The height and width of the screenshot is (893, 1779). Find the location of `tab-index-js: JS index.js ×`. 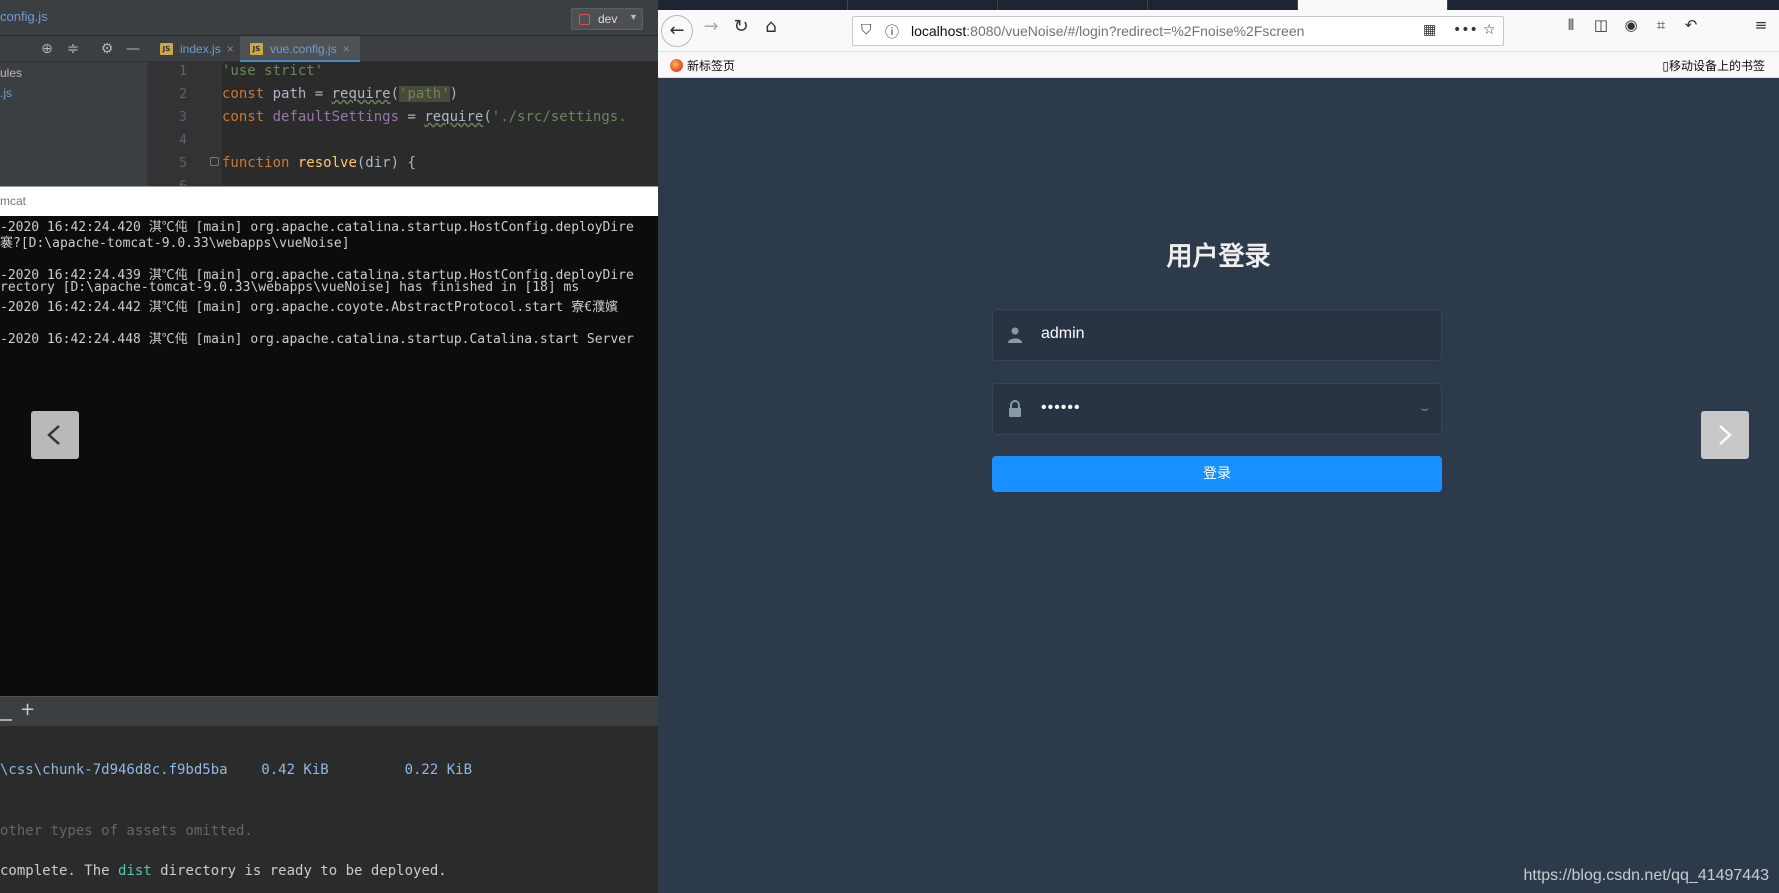

tab-index-js: JS index.js × is located at coordinates (197, 49).